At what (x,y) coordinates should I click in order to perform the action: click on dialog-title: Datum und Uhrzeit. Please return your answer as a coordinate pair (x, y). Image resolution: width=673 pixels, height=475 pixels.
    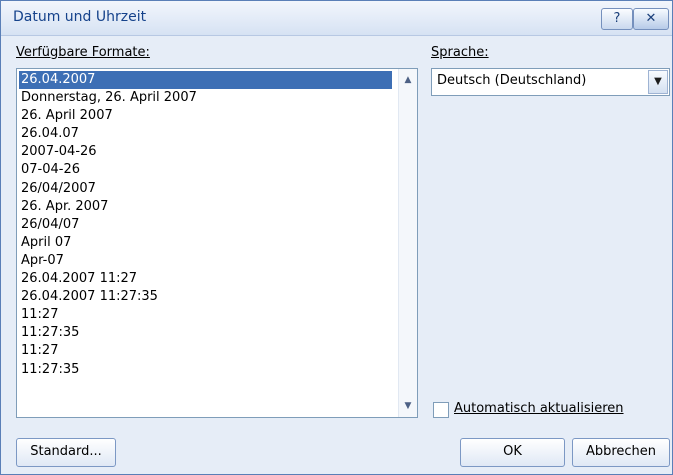
    Looking at the image, I should click on (80, 17).